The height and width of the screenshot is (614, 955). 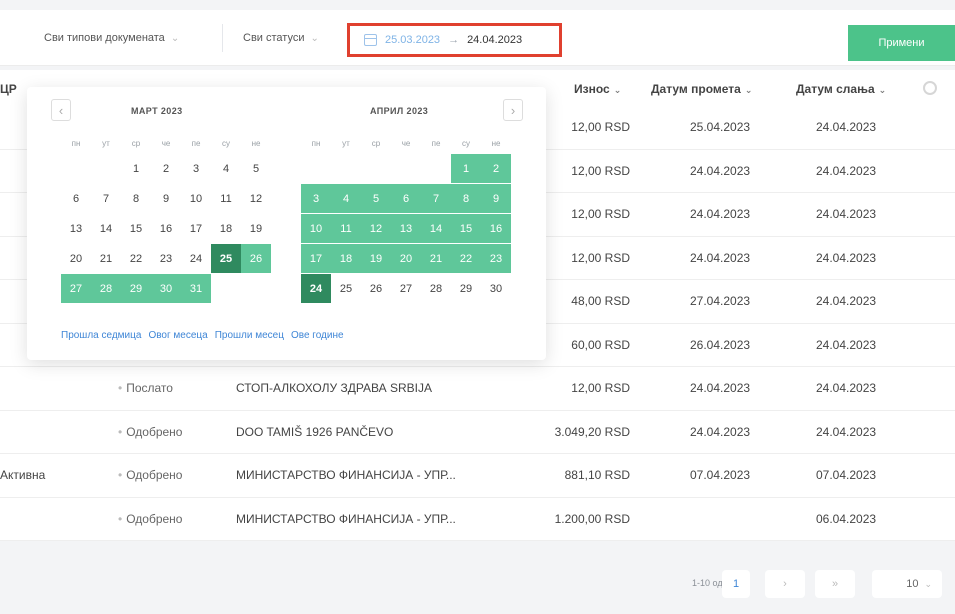 I want to click on column-header-amount: Износ ⌄, so click(x=597, y=89).